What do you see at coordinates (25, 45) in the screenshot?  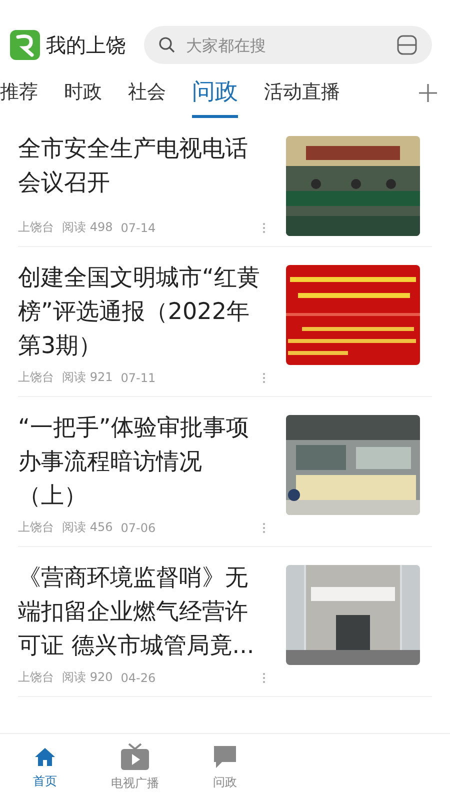 I see `logo-icon` at bounding box center [25, 45].